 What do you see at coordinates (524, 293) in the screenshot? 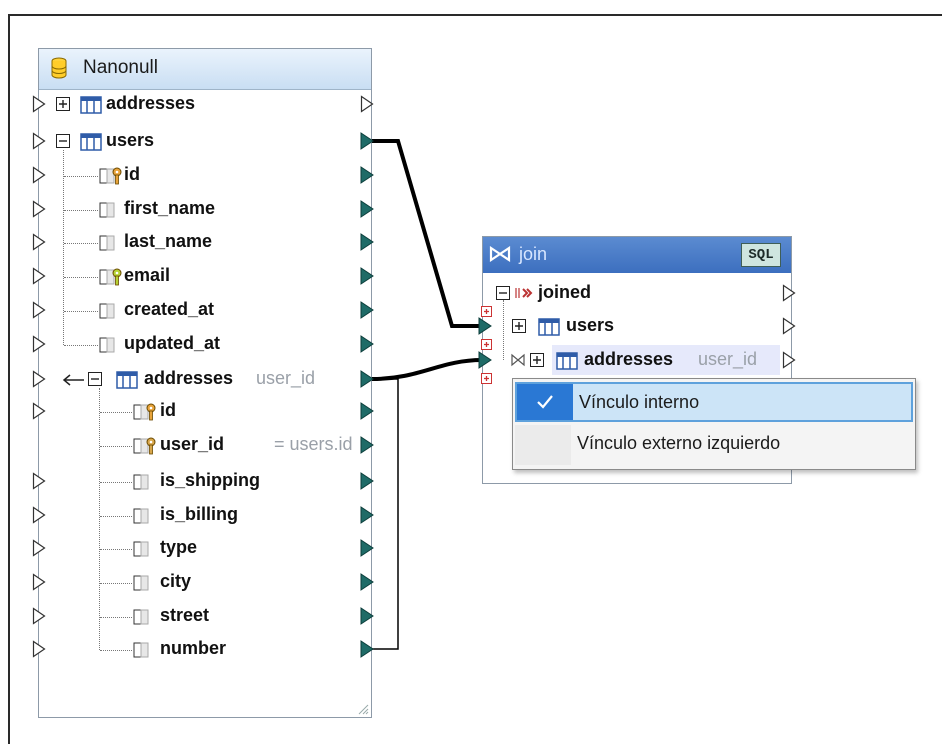
I see `joined-icon` at bounding box center [524, 293].